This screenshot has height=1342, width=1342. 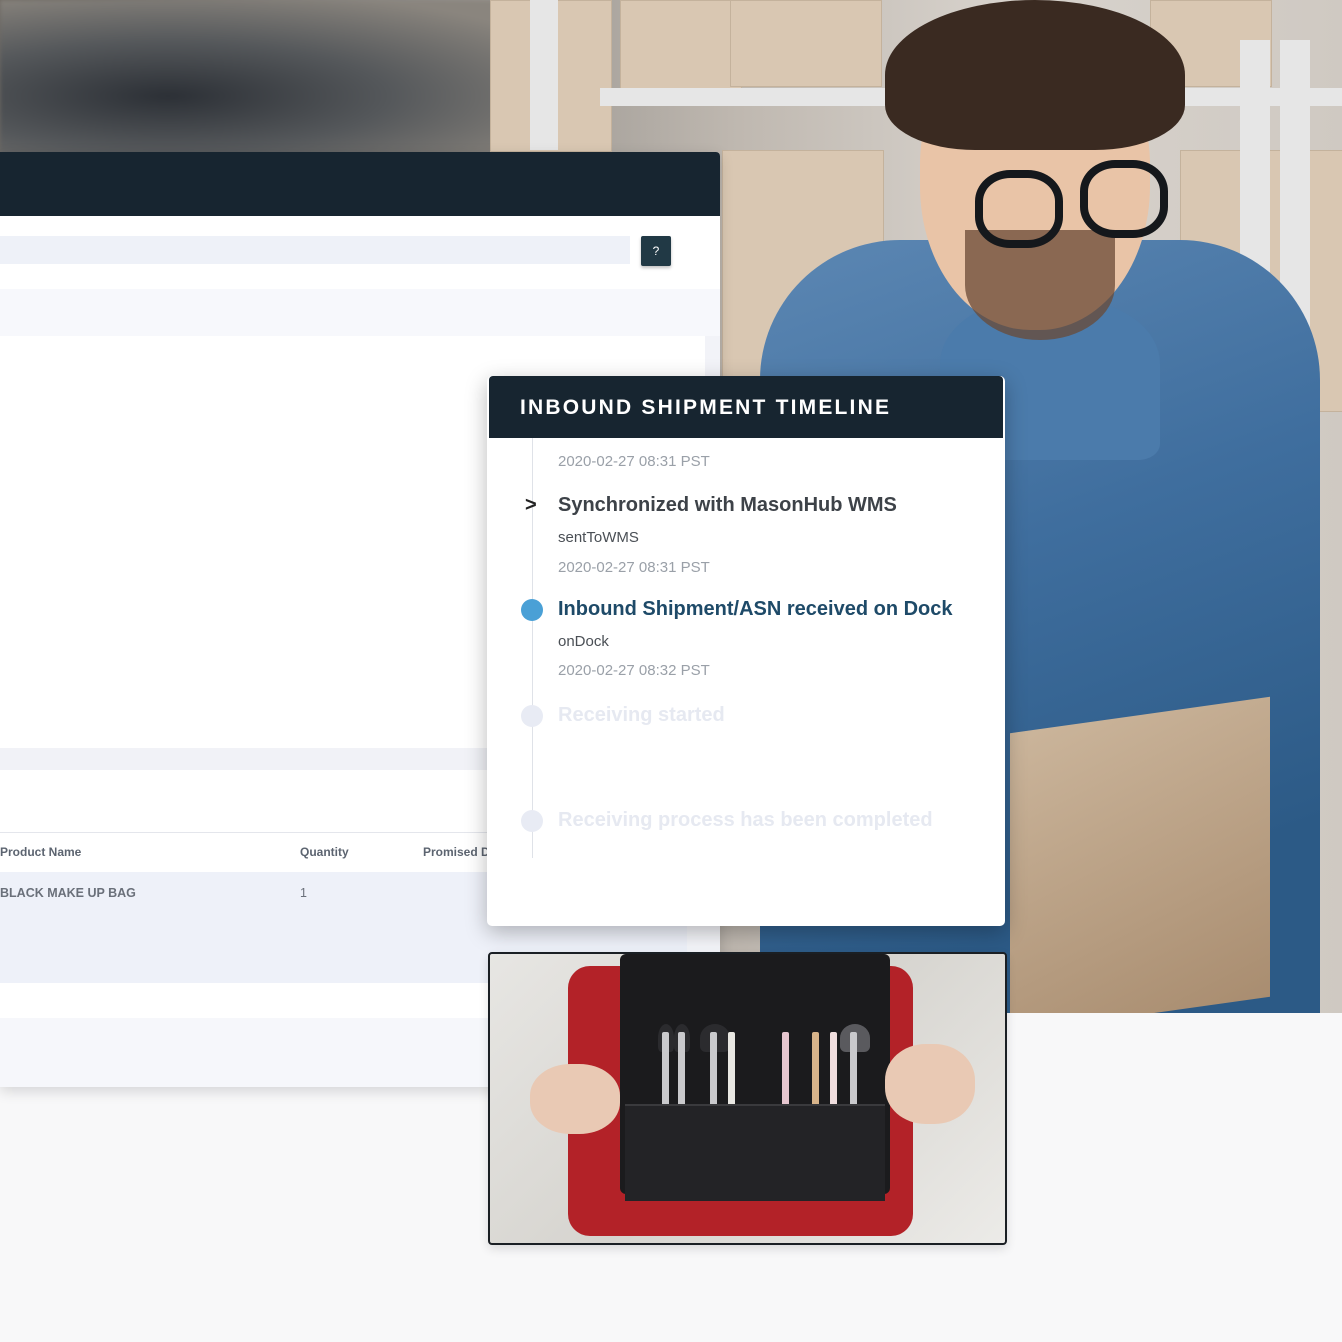 What do you see at coordinates (598, 537) in the screenshot?
I see `event-code: sentToWMS` at bounding box center [598, 537].